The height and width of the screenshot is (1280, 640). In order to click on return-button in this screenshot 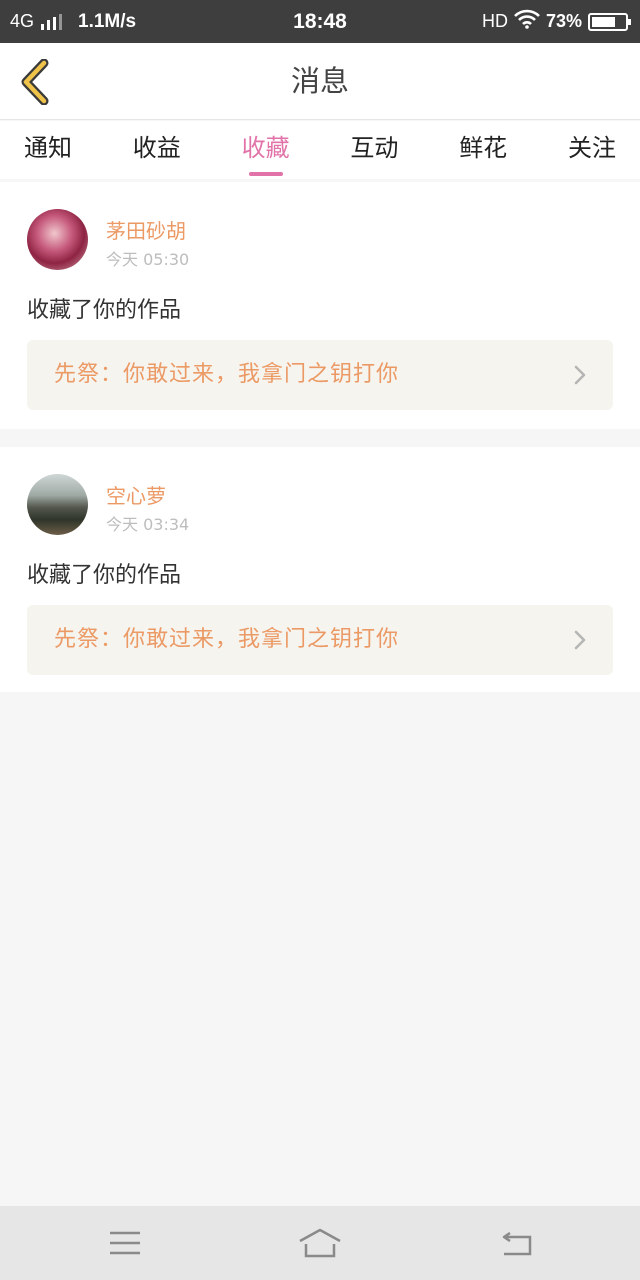, I will do `click(516, 1243)`.